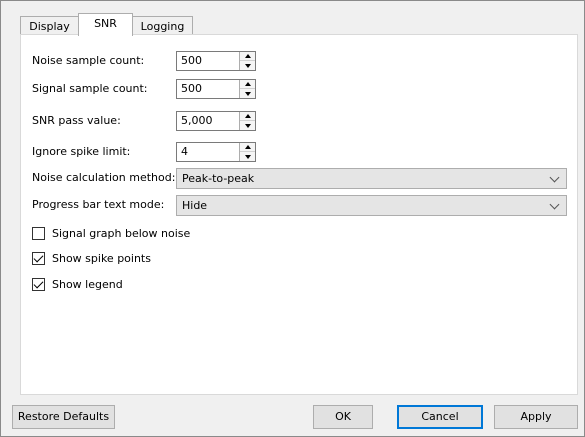  What do you see at coordinates (195, 205) in the screenshot?
I see `progress-bar-text-mode-value: Hide` at bounding box center [195, 205].